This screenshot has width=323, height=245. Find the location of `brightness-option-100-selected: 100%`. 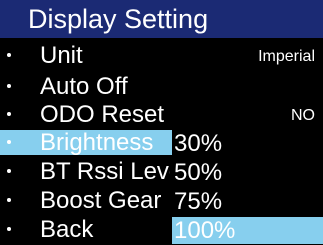

brightness-option-100-selected: 100% is located at coordinates (247, 230).